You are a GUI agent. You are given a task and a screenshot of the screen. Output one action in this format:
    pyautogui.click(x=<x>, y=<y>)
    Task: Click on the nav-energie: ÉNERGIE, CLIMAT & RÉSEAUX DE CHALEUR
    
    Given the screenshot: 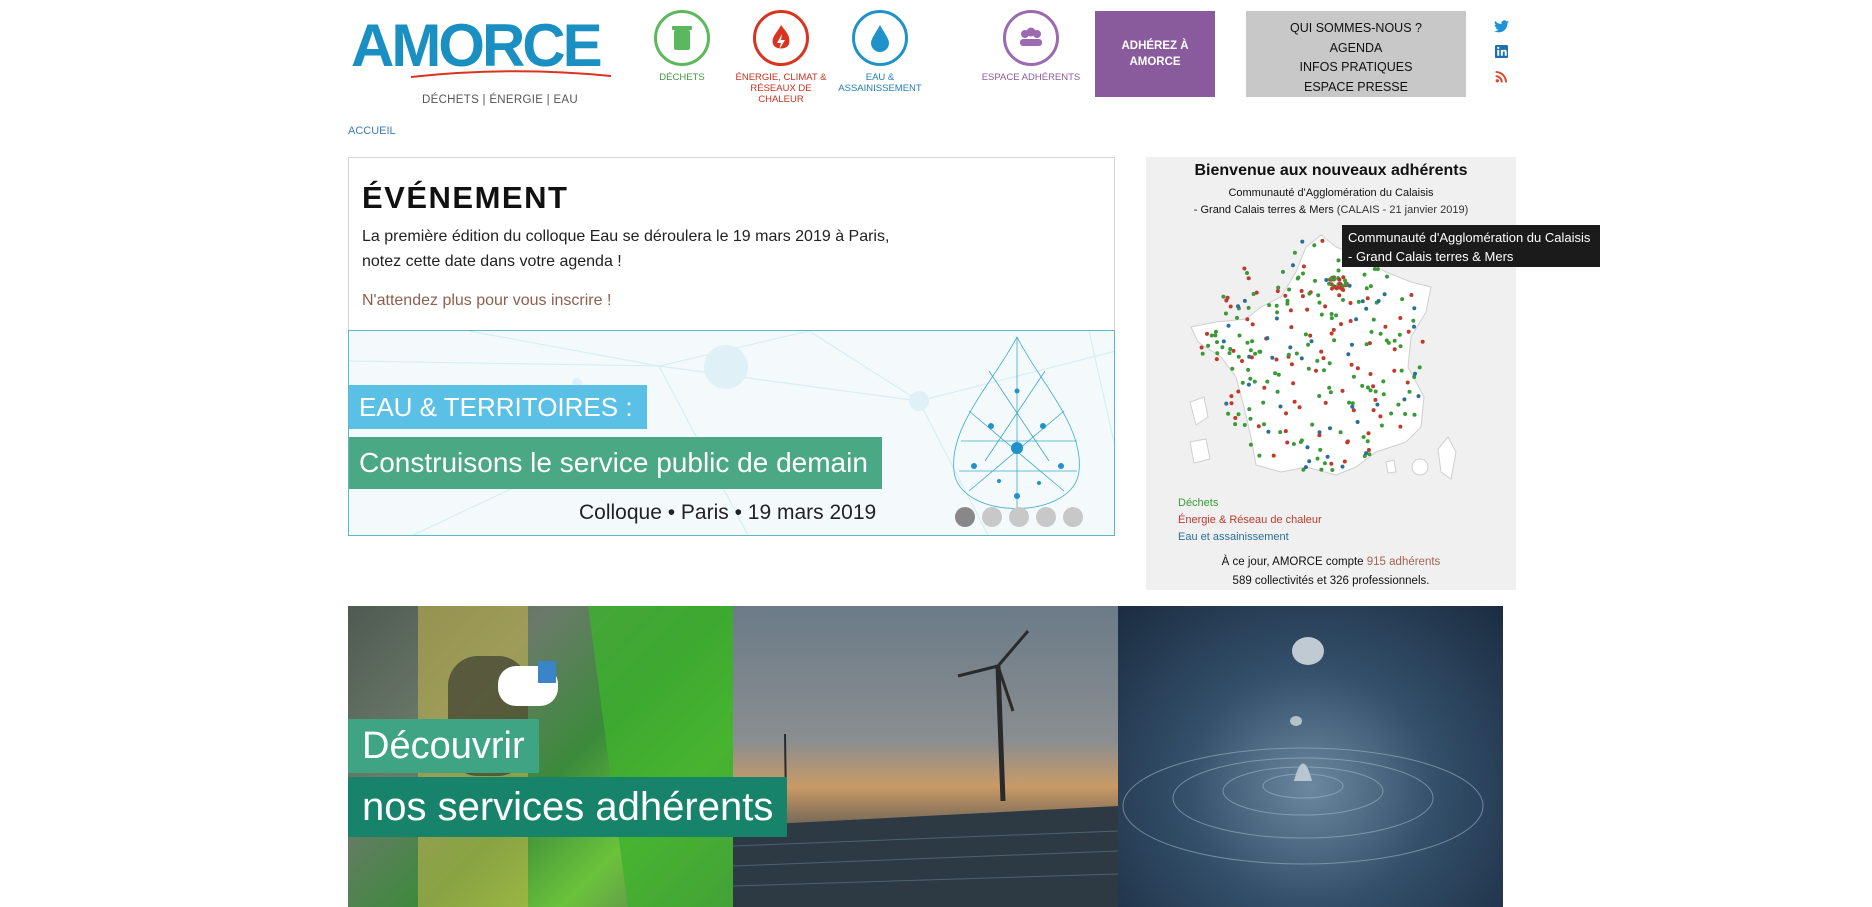 What is the action you would take?
    pyautogui.click(x=781, y=57)
    